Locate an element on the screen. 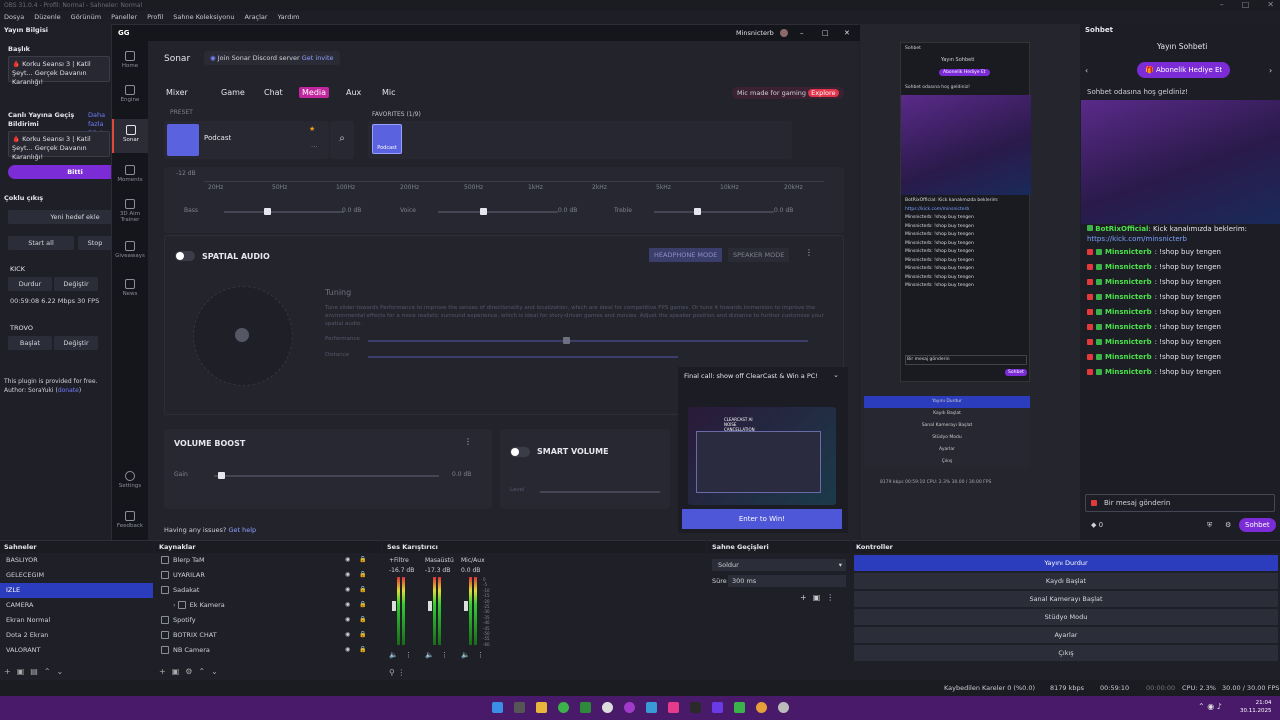 This screenshot has width=1280, height=720. scene-item: BASLIYOR is located at coordinates (76, 560).